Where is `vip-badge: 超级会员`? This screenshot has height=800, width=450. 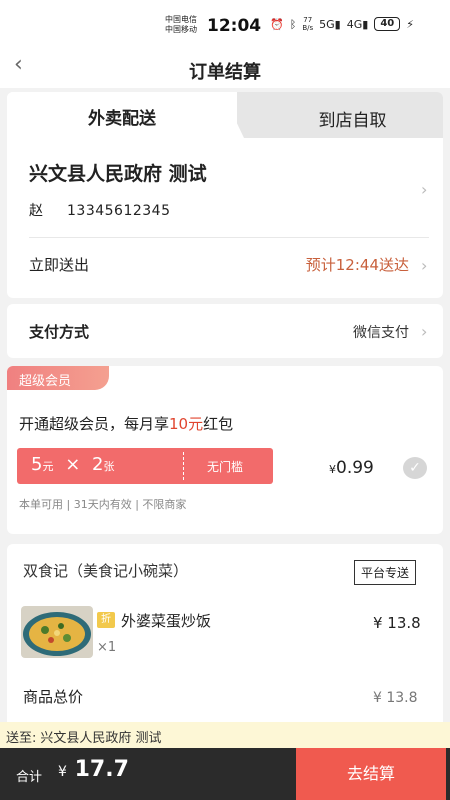 vip-badge: 超级会员 is located at coordinates (58, 378).